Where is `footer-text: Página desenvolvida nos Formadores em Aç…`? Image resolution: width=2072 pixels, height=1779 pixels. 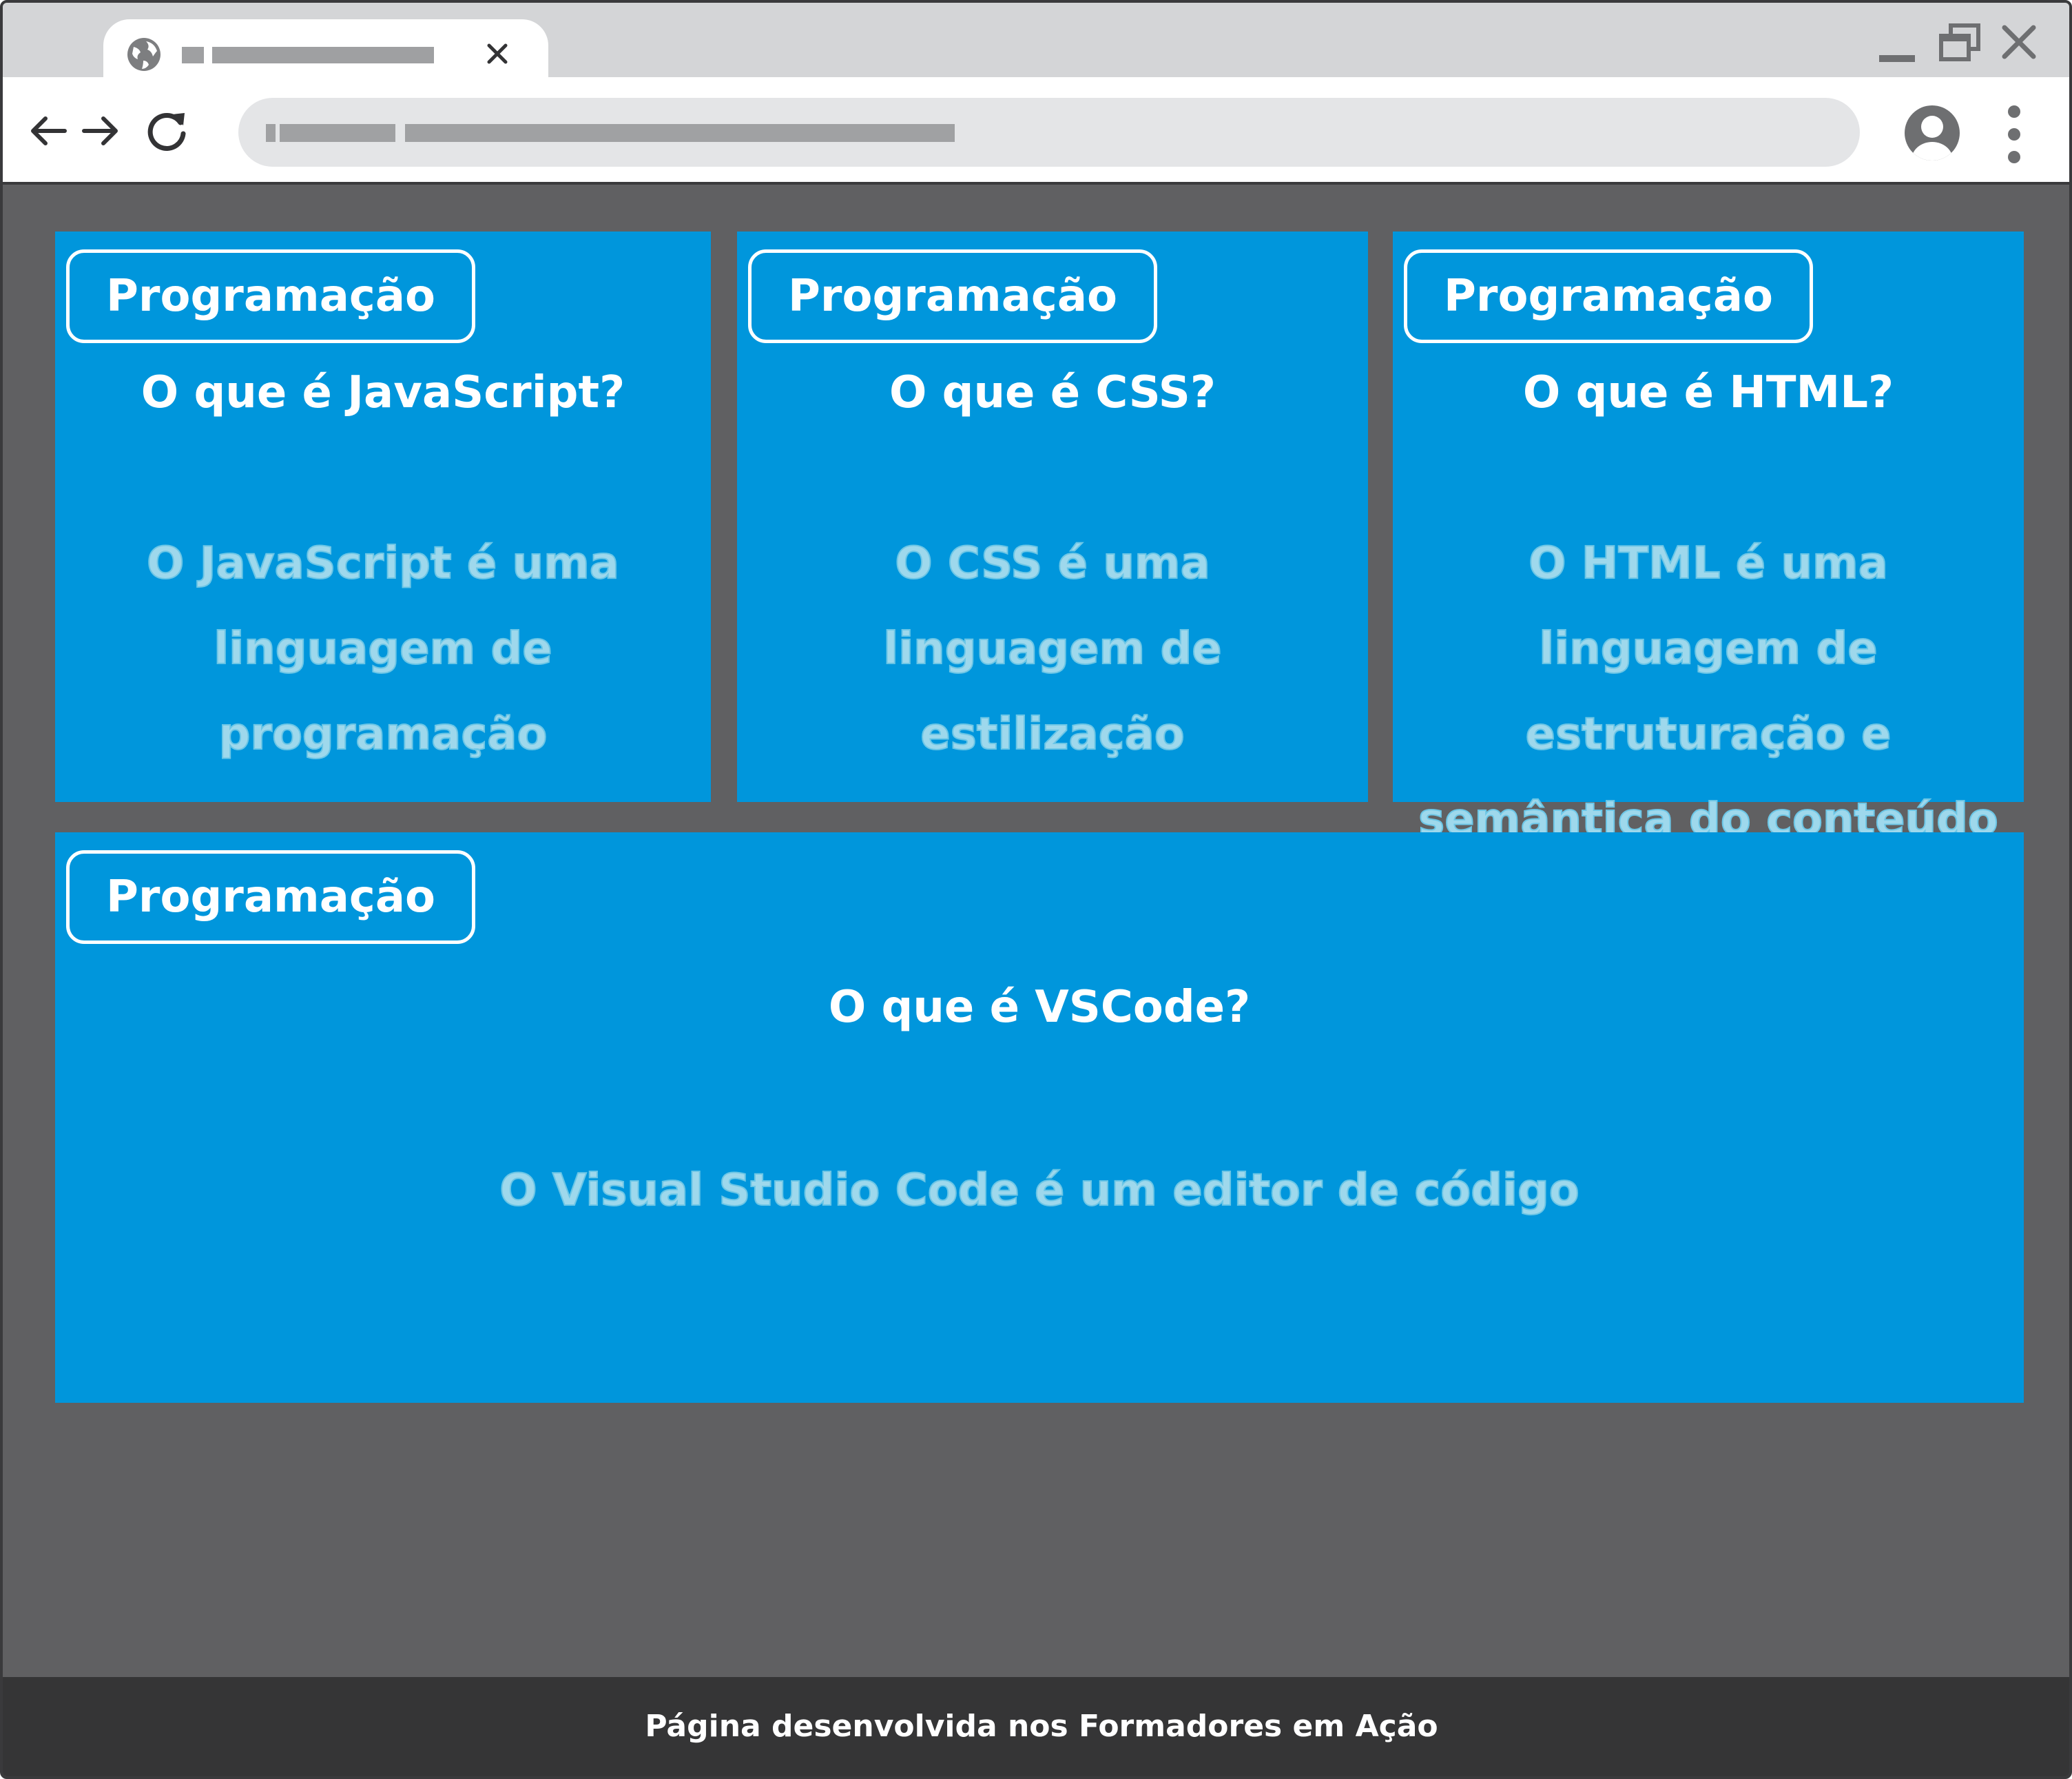
footer-text: Página desenvolvida nos Formadores em Aç… is located at coordinates (1041, 1726).